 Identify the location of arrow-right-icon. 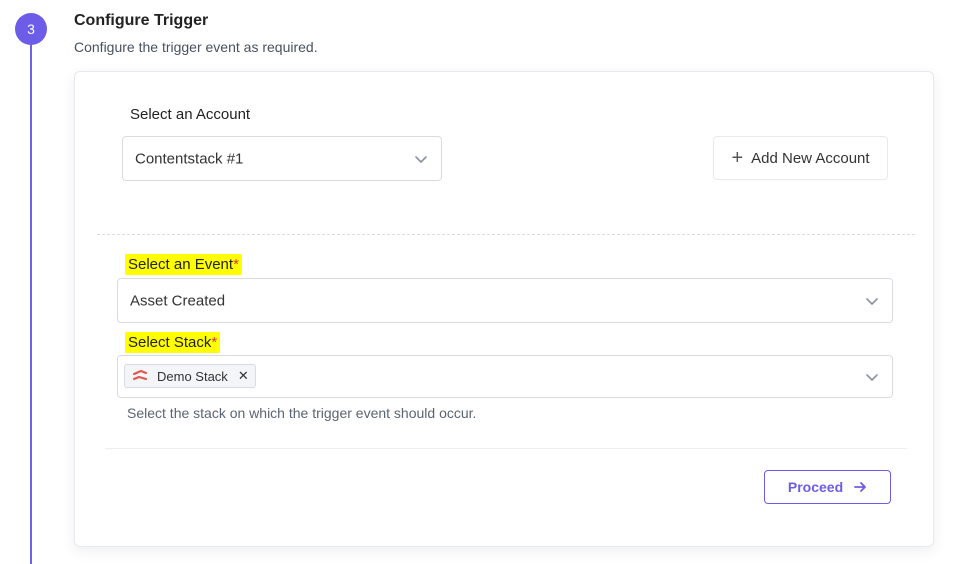
(860, 487).